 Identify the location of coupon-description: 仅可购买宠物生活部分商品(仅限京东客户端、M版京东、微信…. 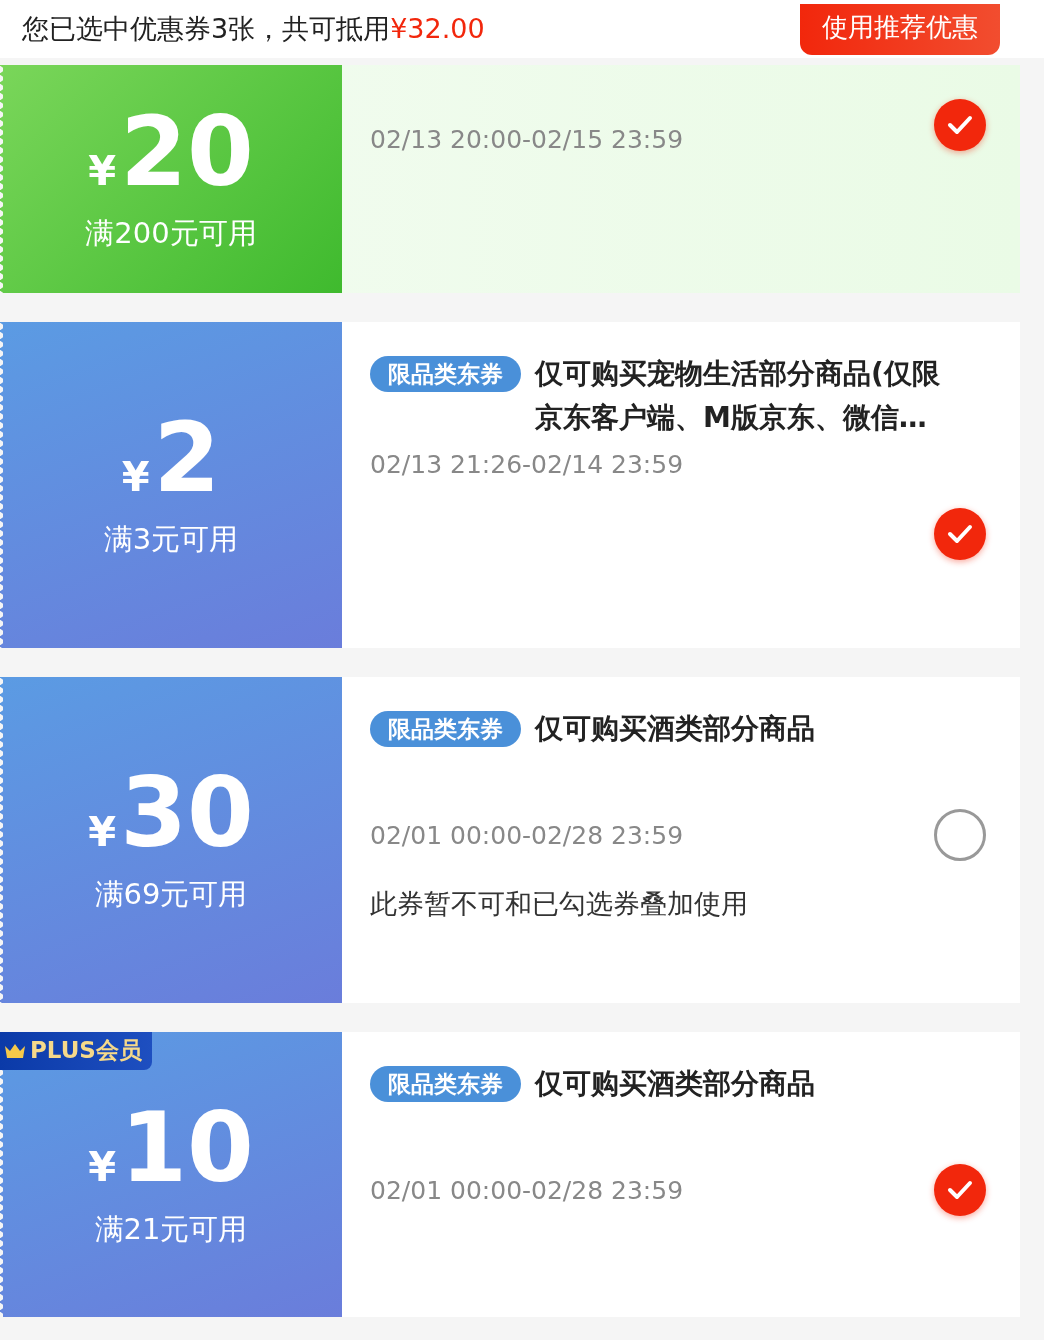
(738, 396).